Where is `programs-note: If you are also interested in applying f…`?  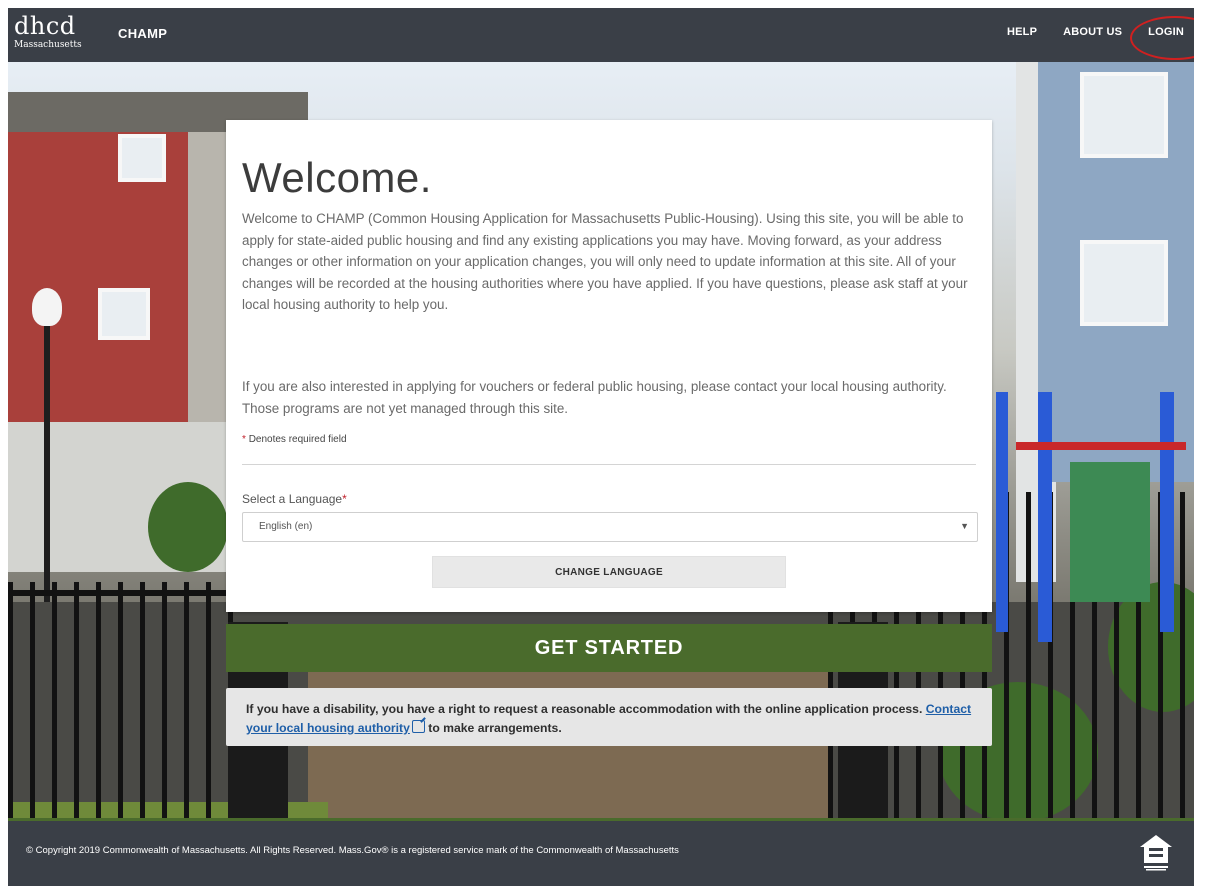 programs-note: If you are also interested in applying f… is located at coordinates (594, 397).